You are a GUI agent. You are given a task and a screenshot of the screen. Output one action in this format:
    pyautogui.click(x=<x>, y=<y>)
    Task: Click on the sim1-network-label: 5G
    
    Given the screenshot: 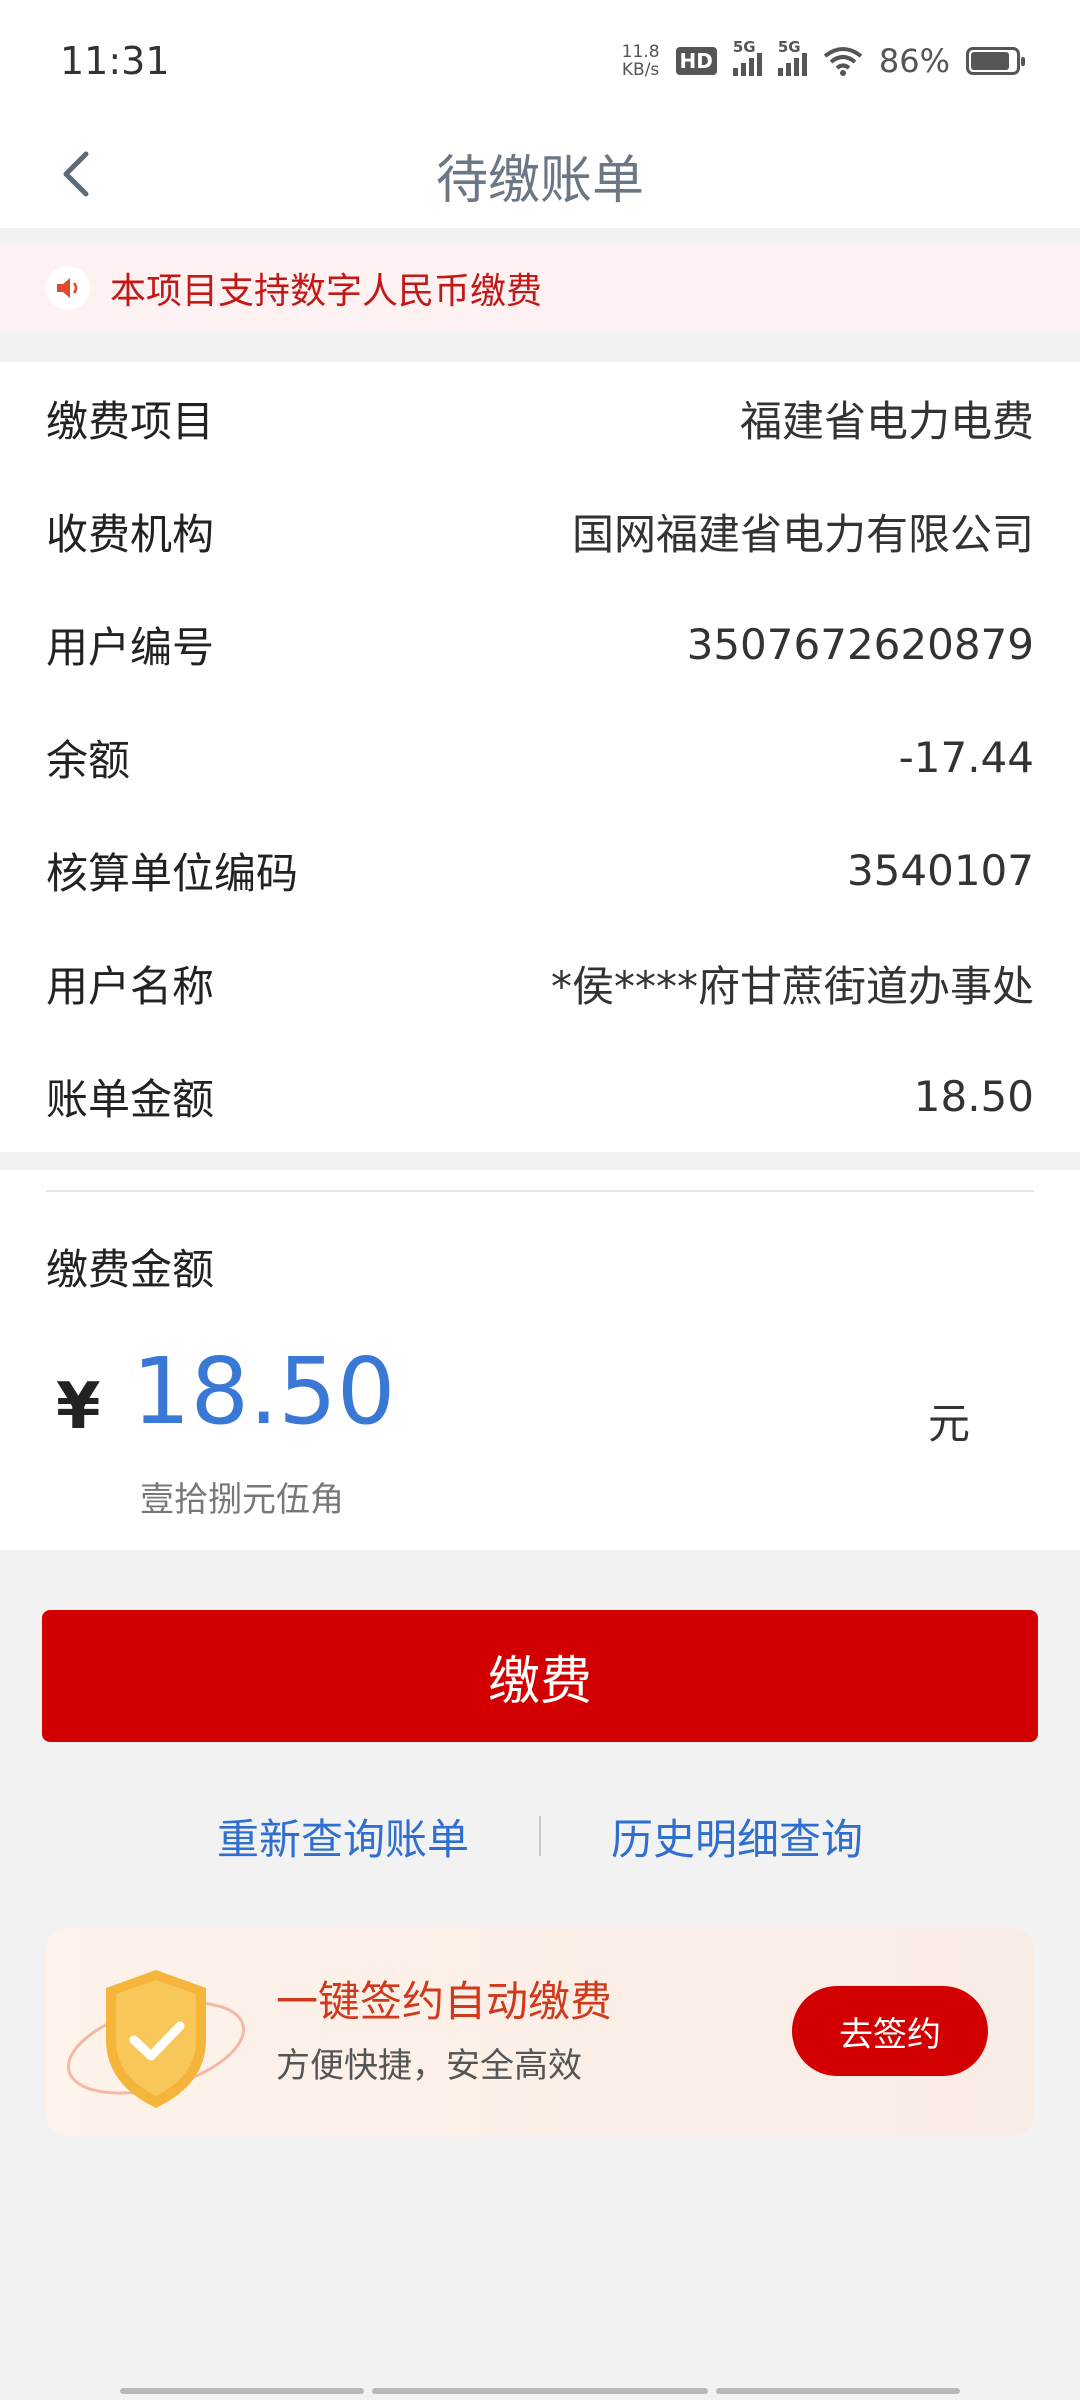 What is the action you would take?
    pyautogui.click(x=744, y=47)
    